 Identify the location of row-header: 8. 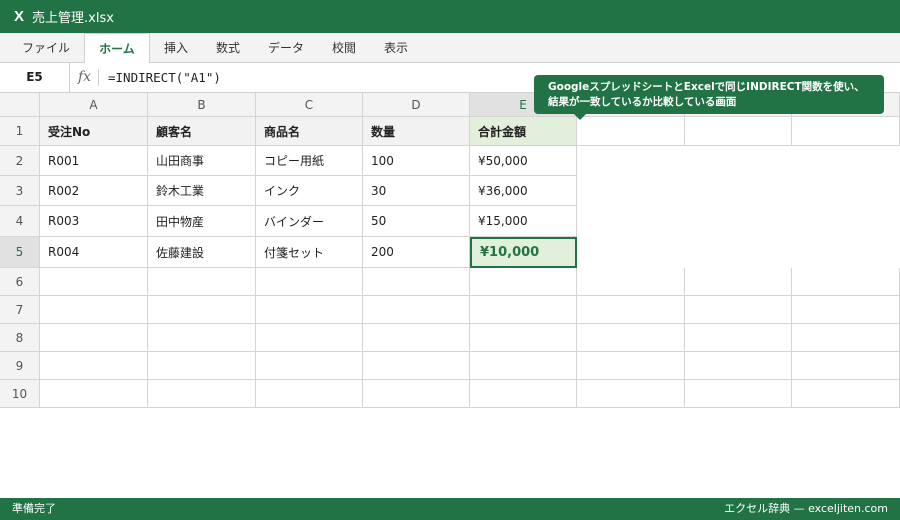
(20, 338).